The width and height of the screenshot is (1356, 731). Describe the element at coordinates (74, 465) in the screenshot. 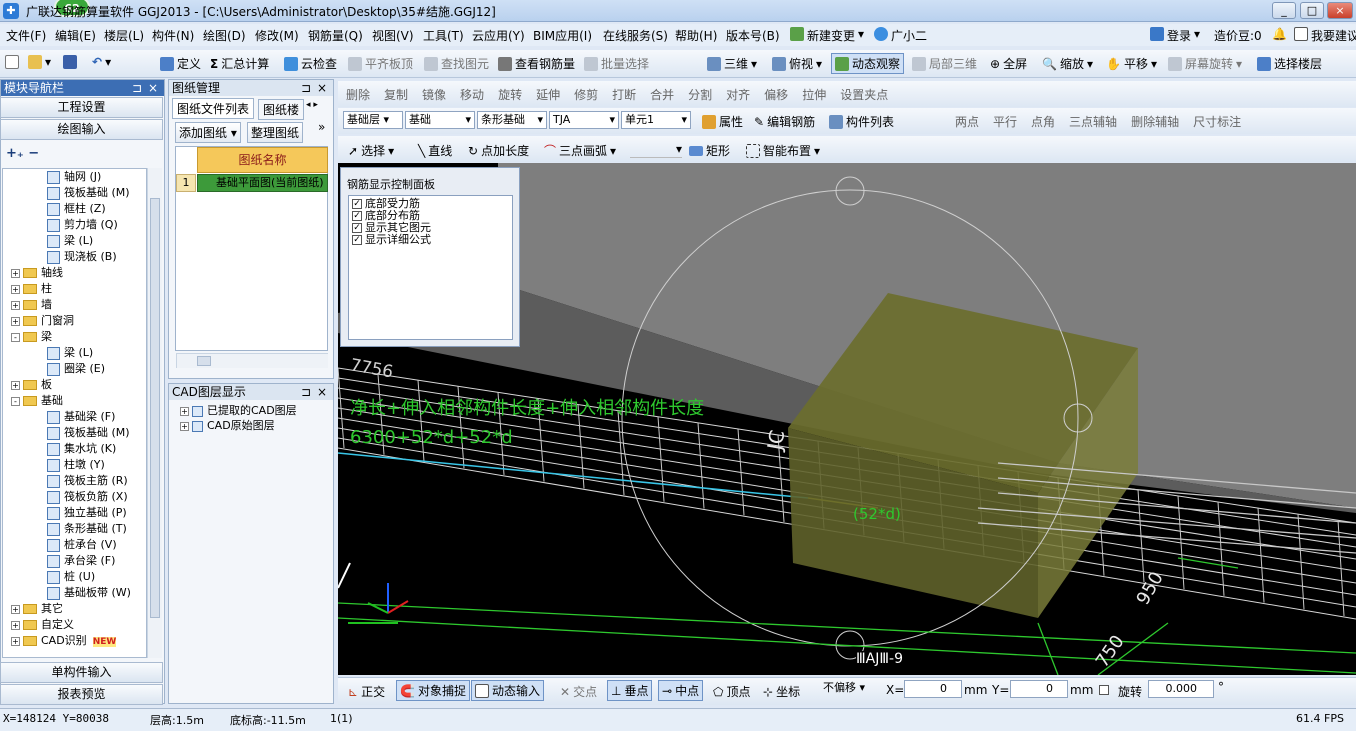

I see `tree-item: 柱墩 (Y)` at that location.